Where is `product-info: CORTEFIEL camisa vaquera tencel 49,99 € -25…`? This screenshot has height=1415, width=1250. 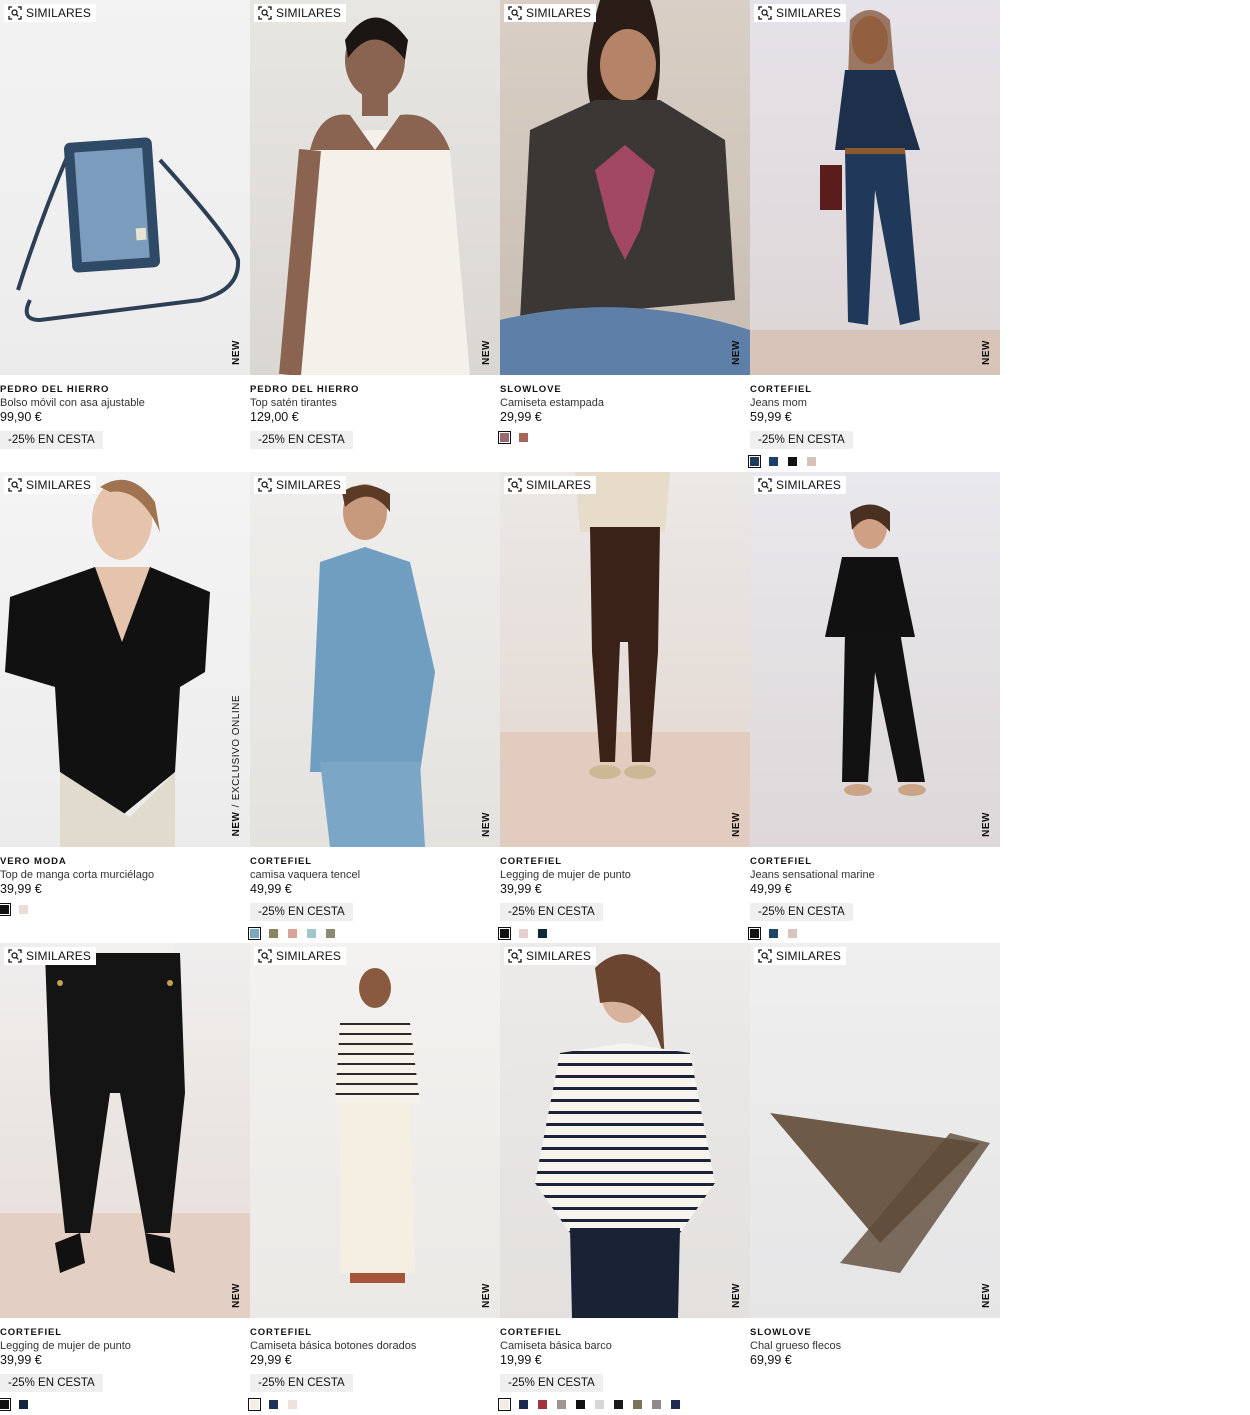 product-info: CORTEFIEL camisa vaquera tencel 49,99 € -25… is located at coordinates (374, 893).